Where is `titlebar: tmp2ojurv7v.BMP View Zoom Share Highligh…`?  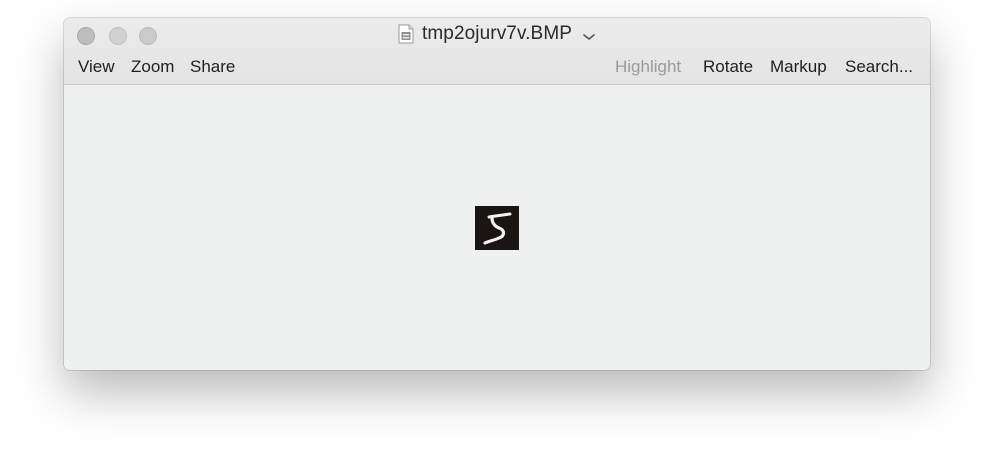 titlebar: tmp2ojurv7v.BMP View Zoom Share Highligh… is located at coordinates (497, 51).